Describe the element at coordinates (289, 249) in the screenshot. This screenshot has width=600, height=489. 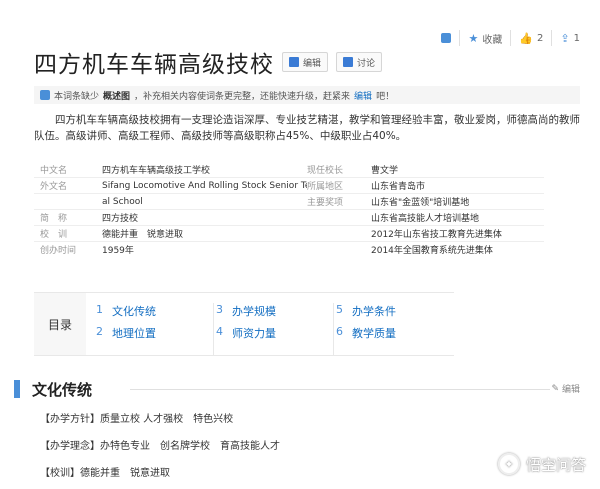
I see `info-row: 创办时间 1959年 2014年全国教育系统先进集体` at that location.